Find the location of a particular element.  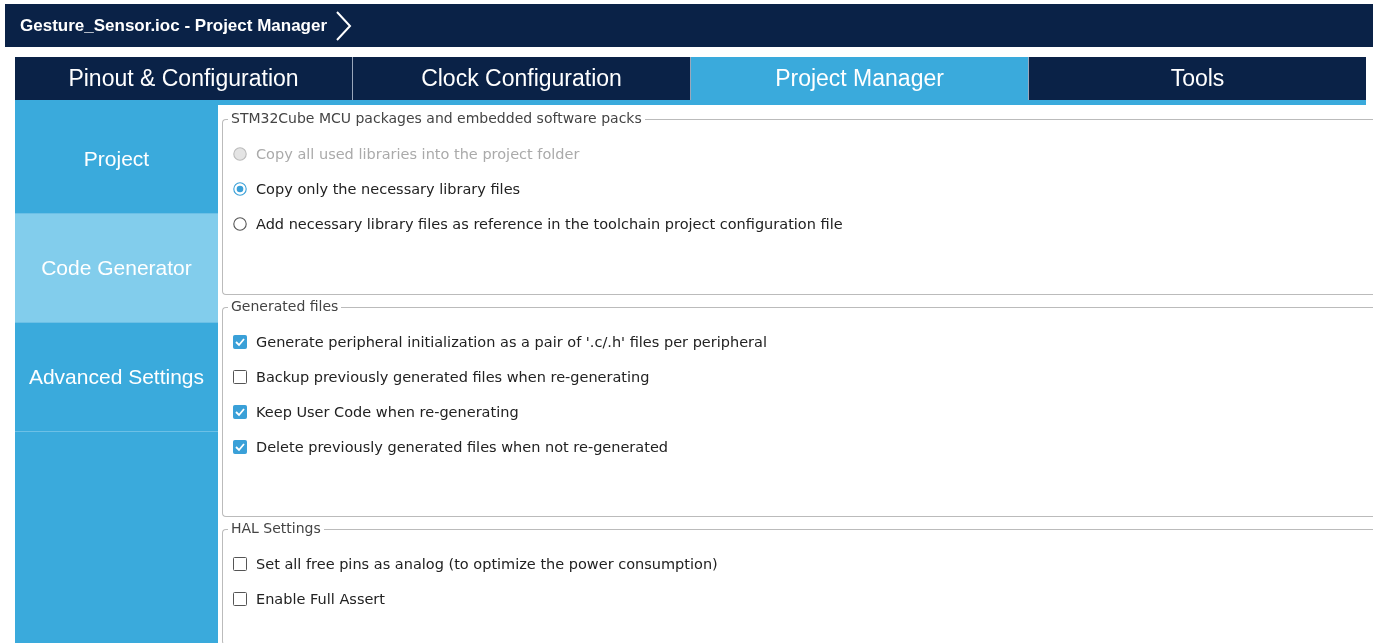

group-title: STM32Cube MCU packages and embedded software packs is located at coordinates (436, 118).